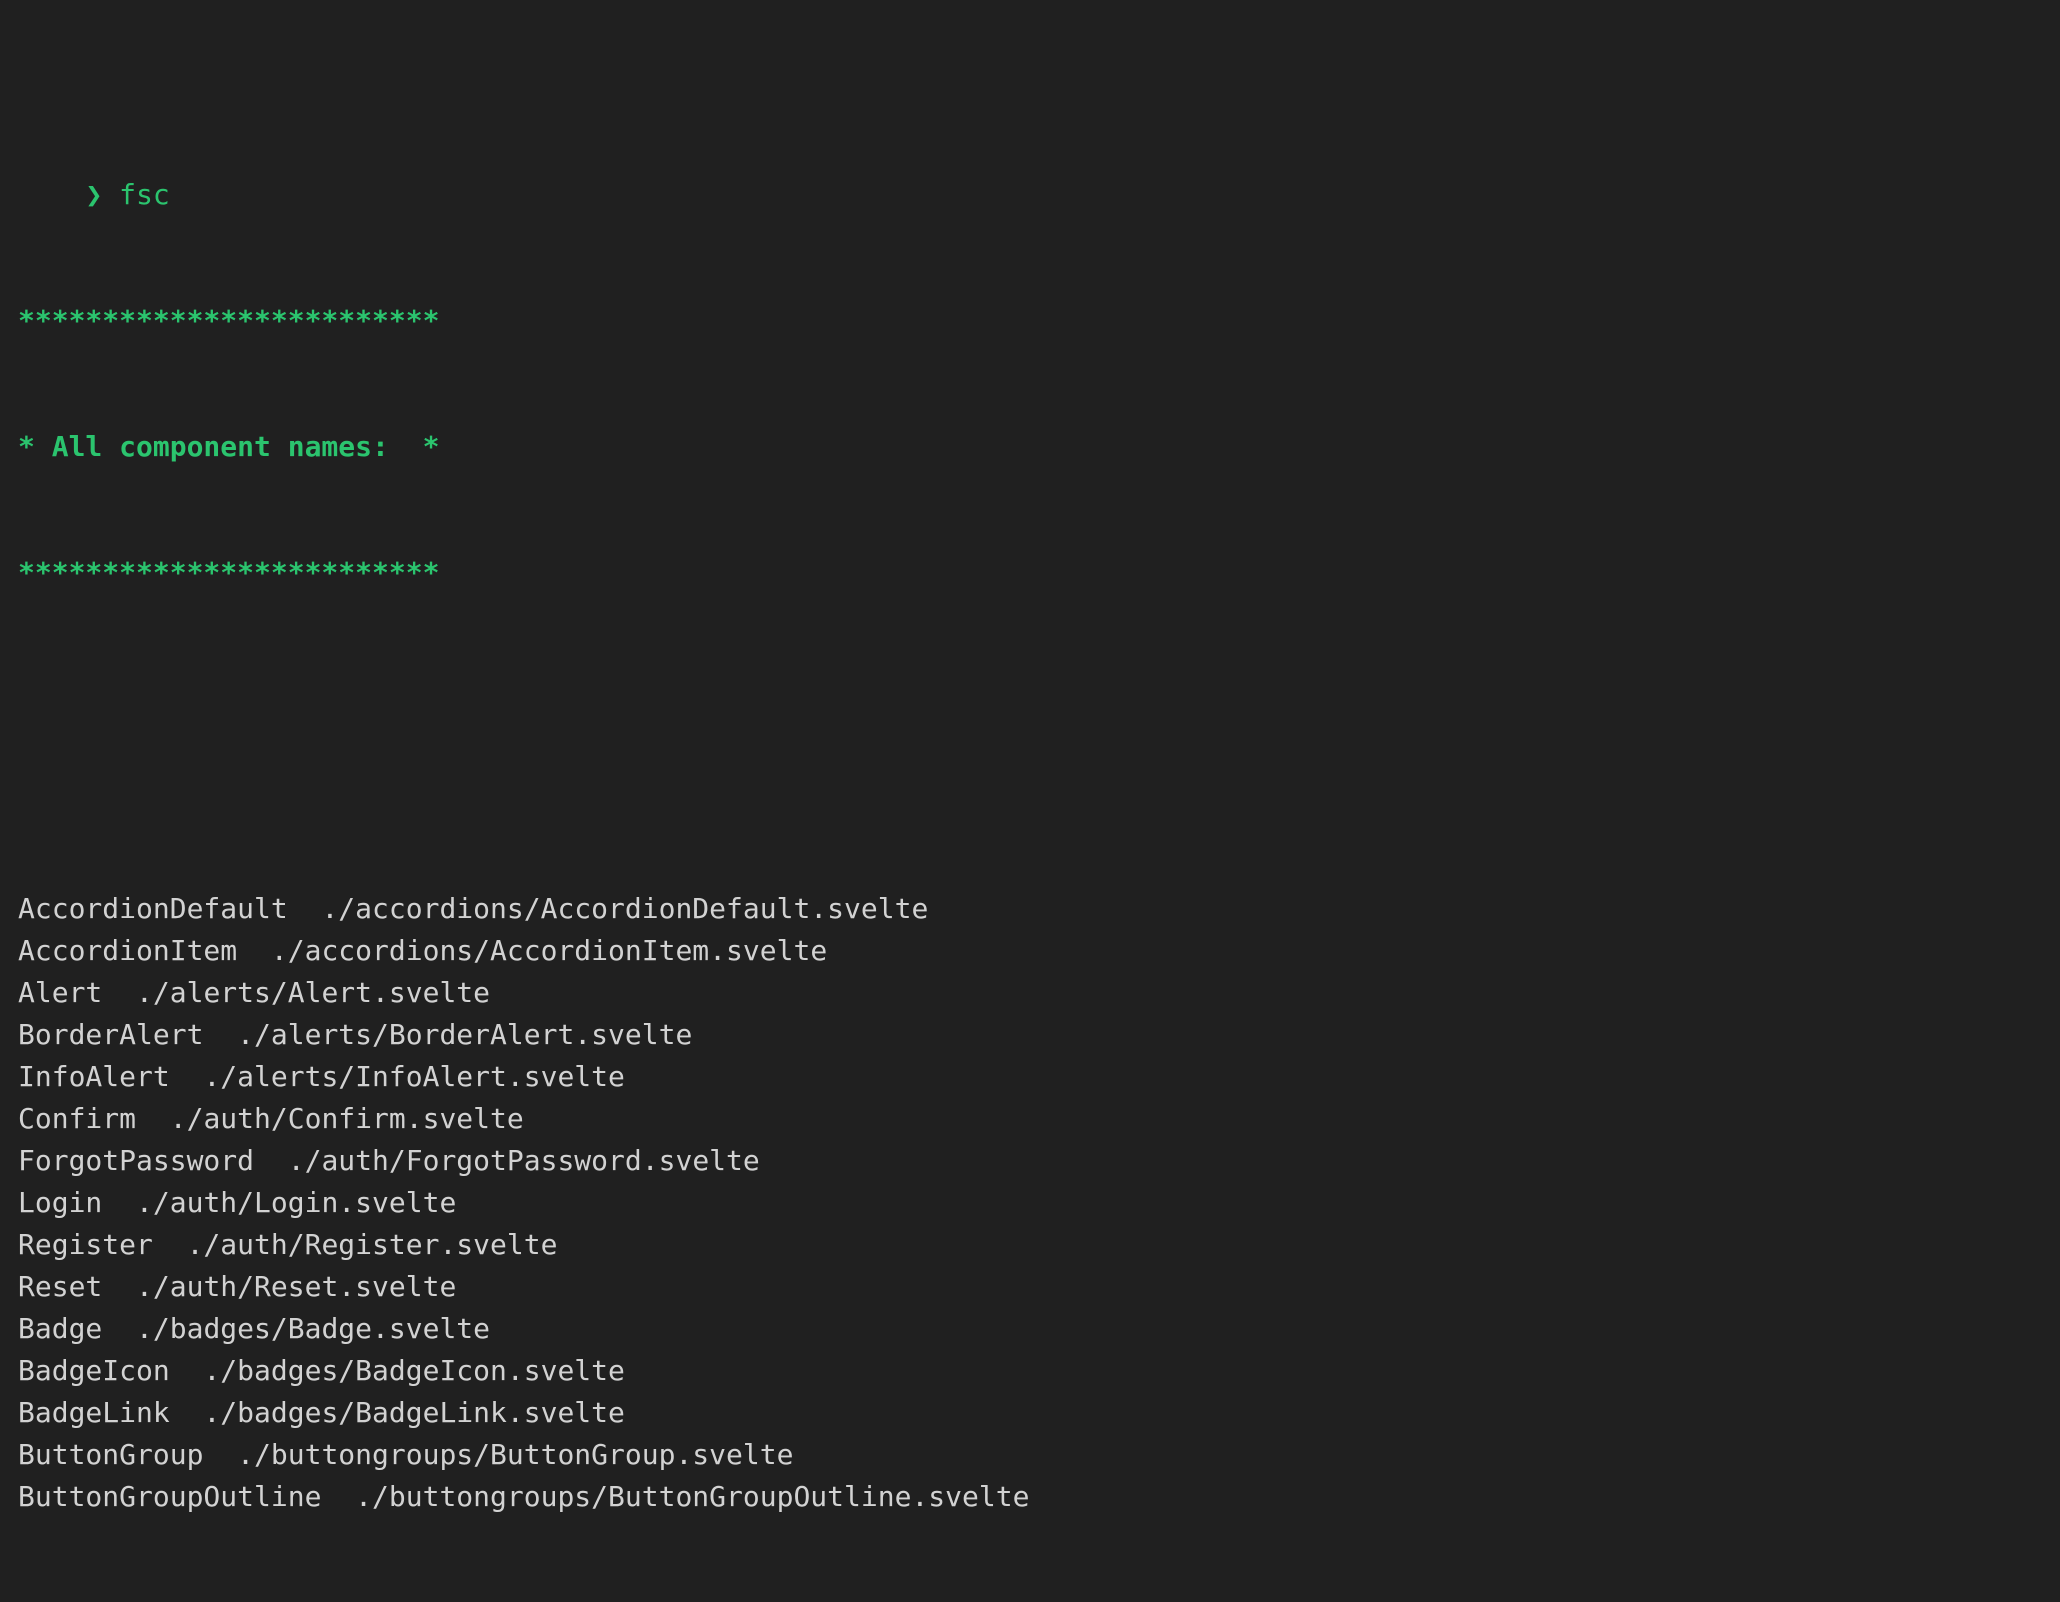  Describe the element at coordinates (1039, 1287) in the screenshot. I see `component-row: Reset ./auth/Reset.svelte` at that location.